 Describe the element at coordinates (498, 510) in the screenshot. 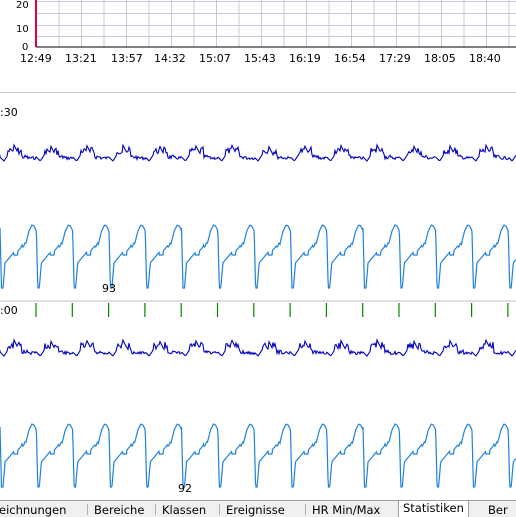

I see `tab-berichte: Ber` at that location.